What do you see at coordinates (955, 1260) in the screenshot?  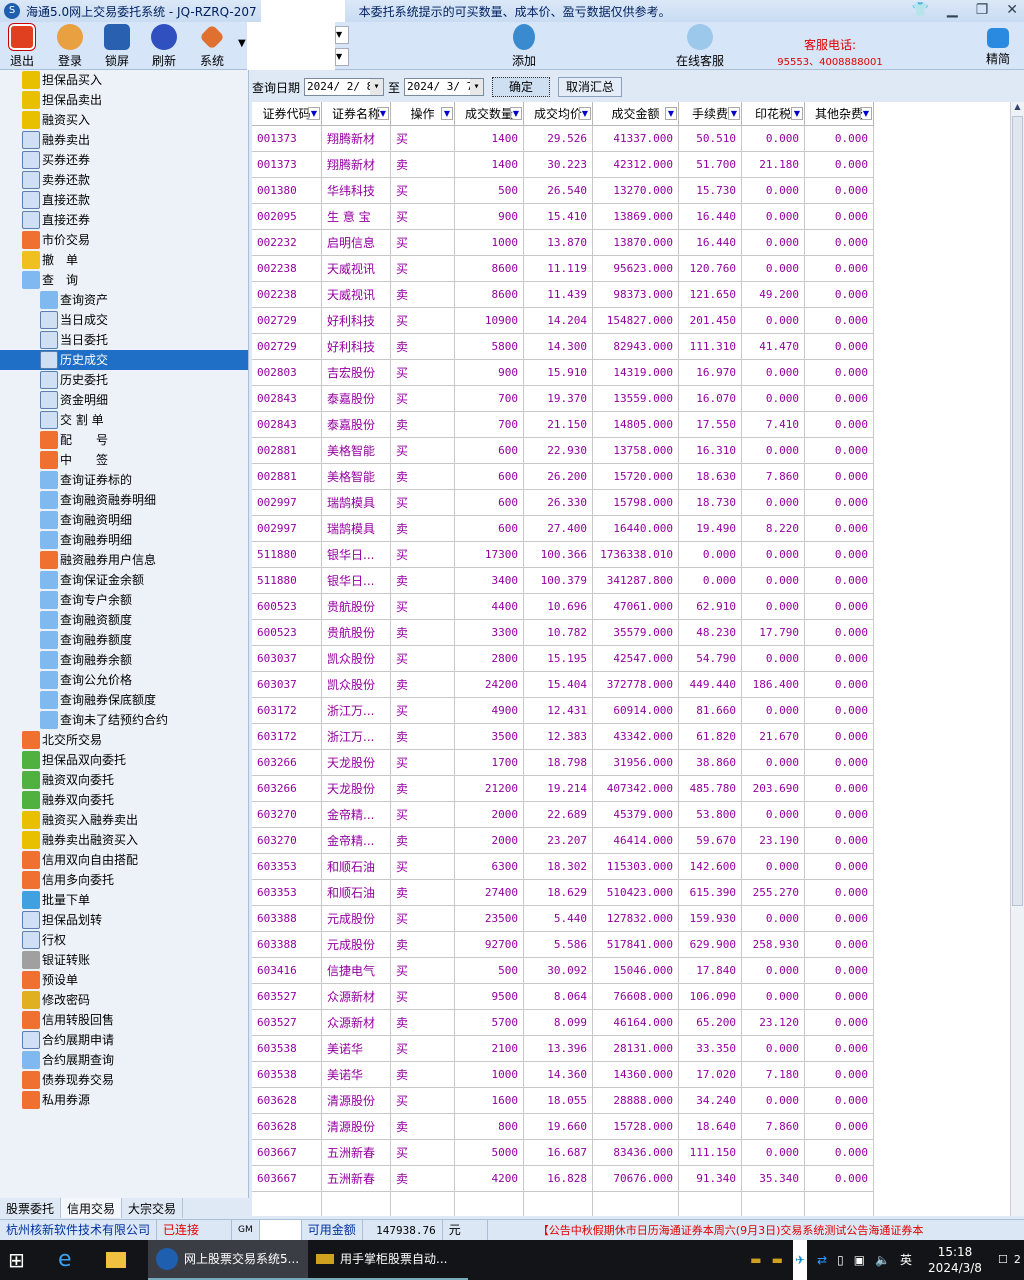 I see `clock: 15:18 2024/3/8` at bounding box center [955, 1260].